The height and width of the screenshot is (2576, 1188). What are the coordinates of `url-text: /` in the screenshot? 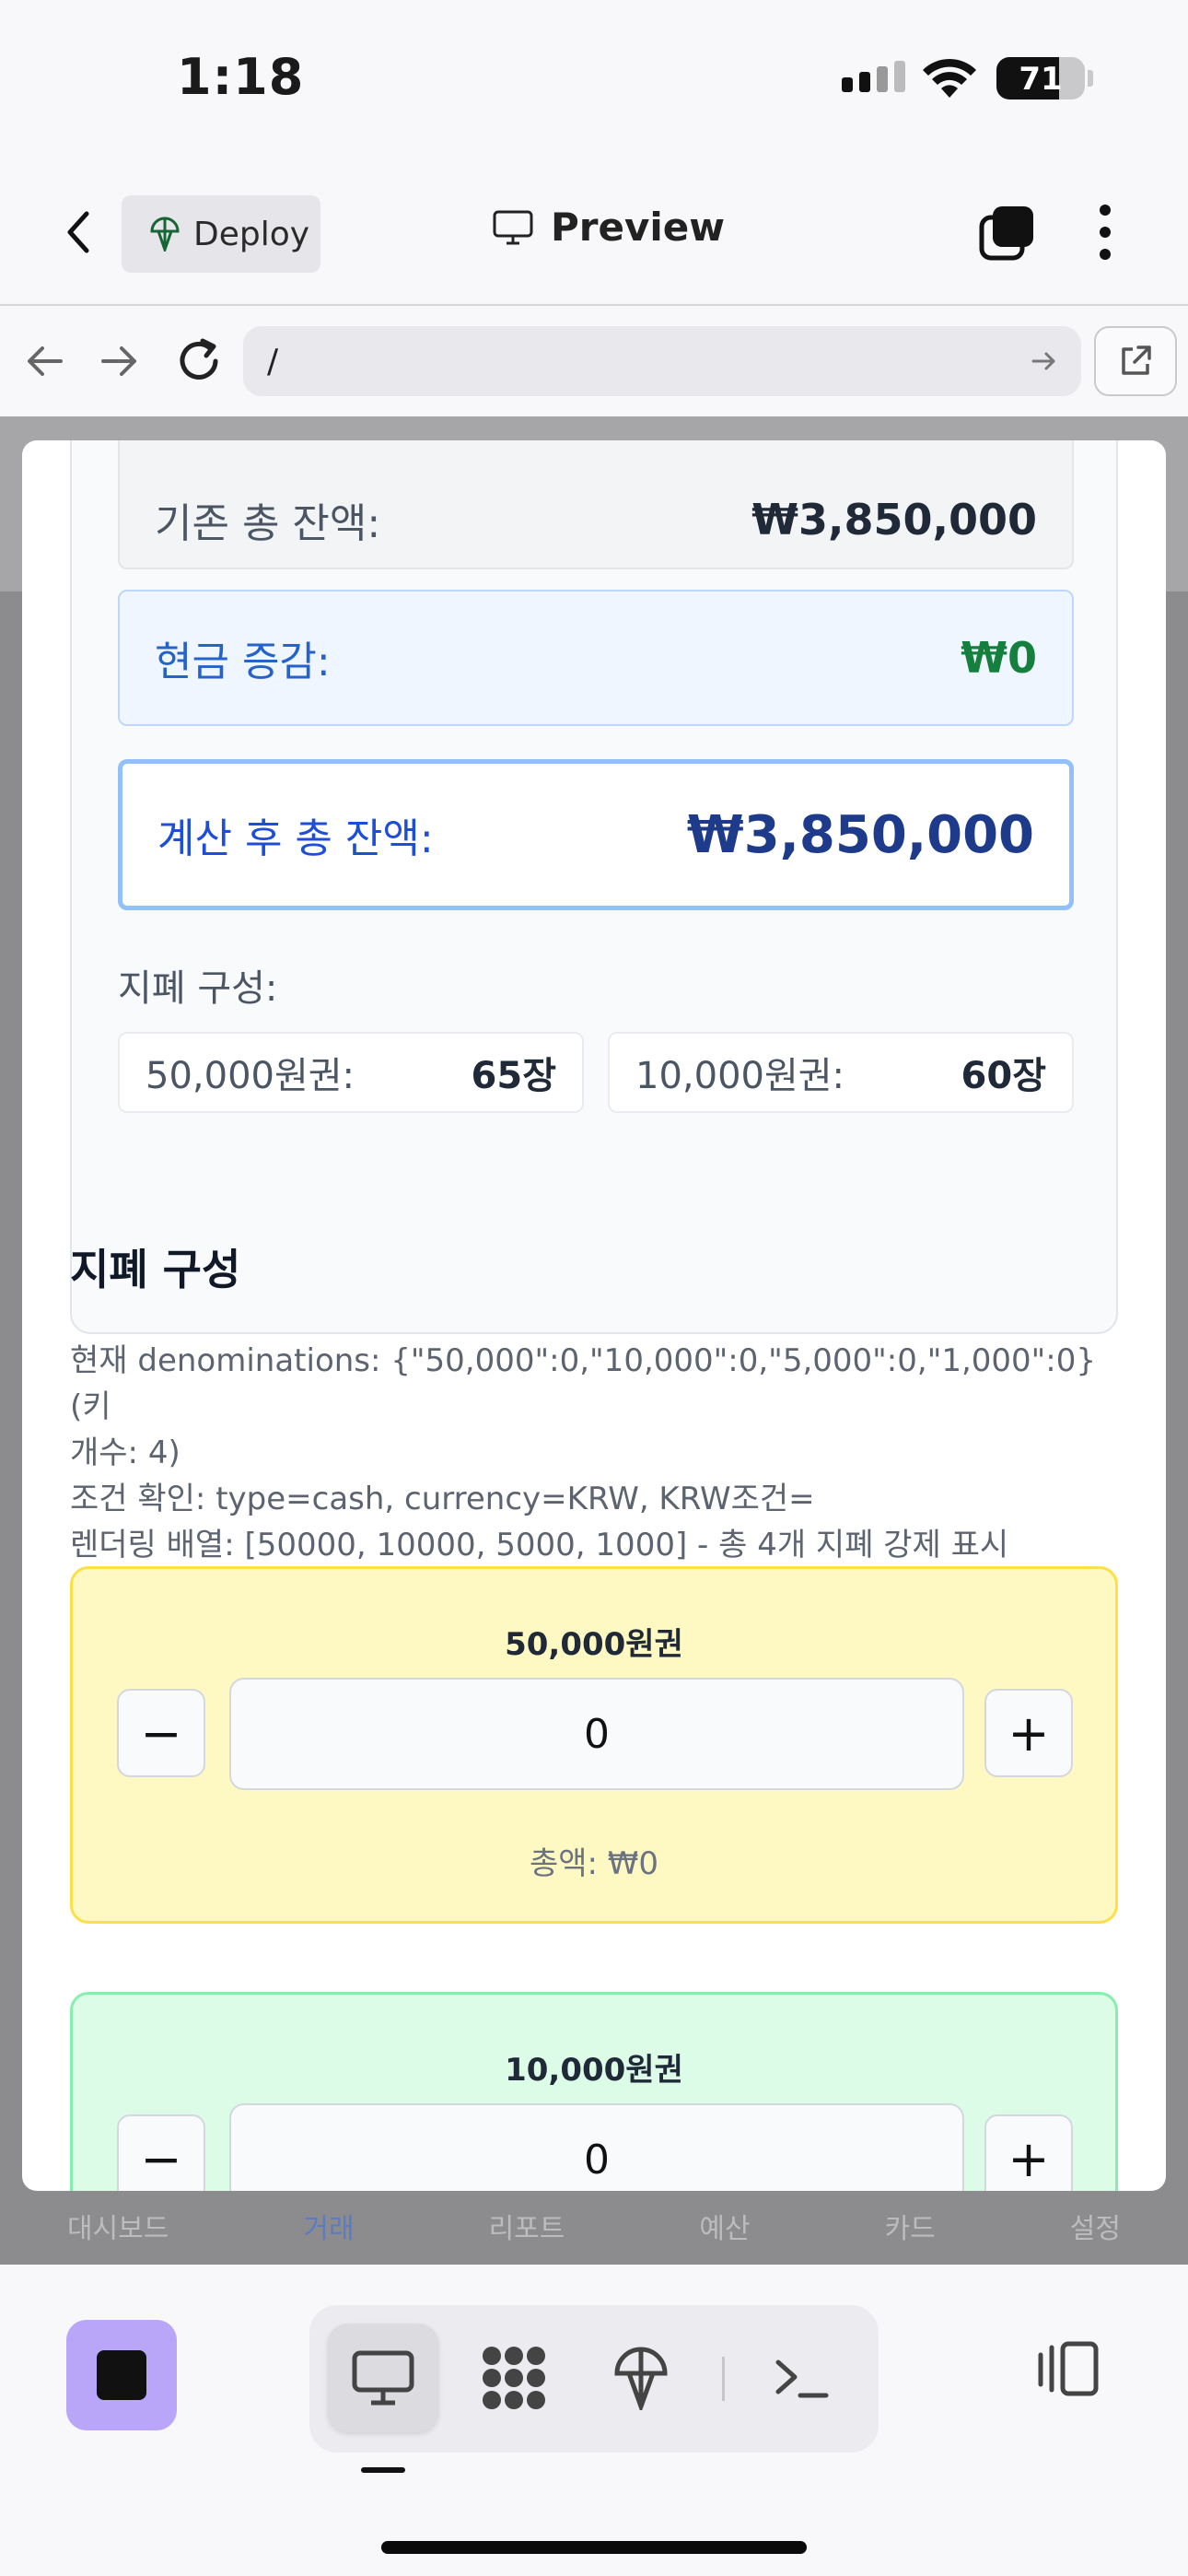 It's located at (273, 361).